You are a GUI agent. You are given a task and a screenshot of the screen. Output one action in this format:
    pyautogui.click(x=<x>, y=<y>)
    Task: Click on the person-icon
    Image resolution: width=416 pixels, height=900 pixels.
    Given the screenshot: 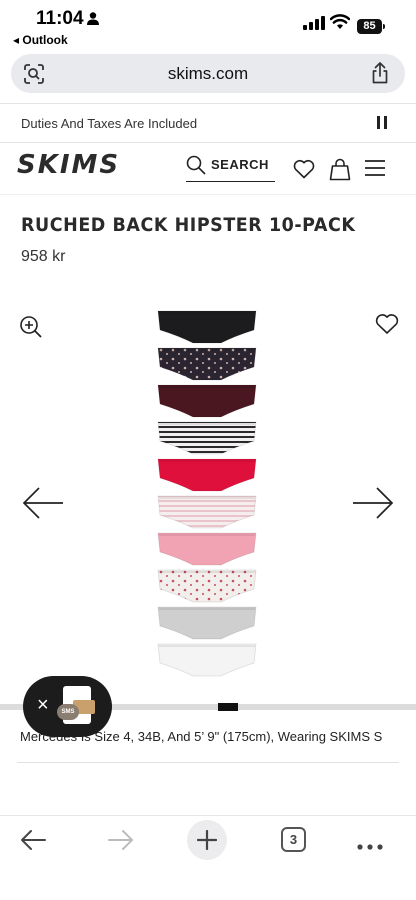 What is the action you would take?
    pyautogui.click(x=93, y=21)
    